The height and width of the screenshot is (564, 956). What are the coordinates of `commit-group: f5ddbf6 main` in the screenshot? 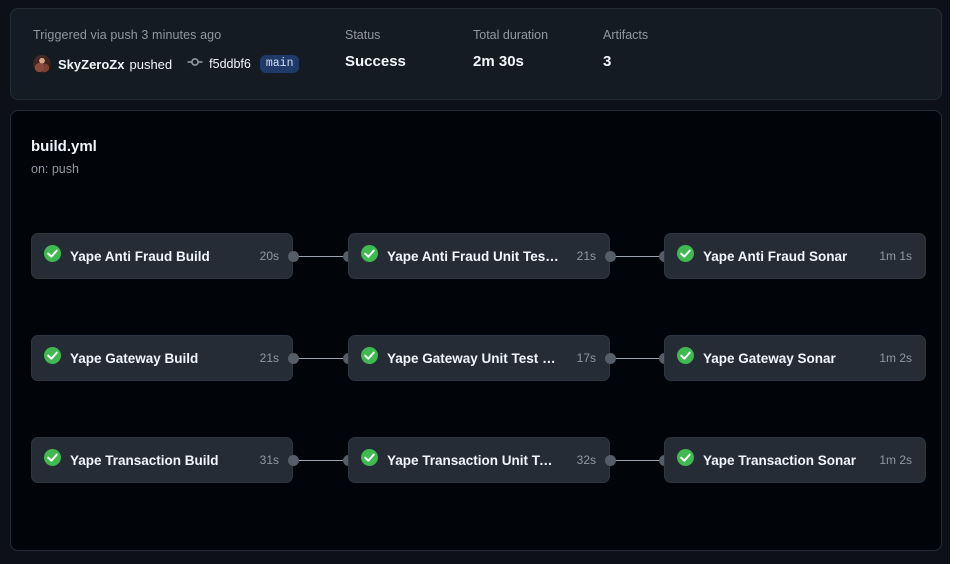 It's located at (243, 64).